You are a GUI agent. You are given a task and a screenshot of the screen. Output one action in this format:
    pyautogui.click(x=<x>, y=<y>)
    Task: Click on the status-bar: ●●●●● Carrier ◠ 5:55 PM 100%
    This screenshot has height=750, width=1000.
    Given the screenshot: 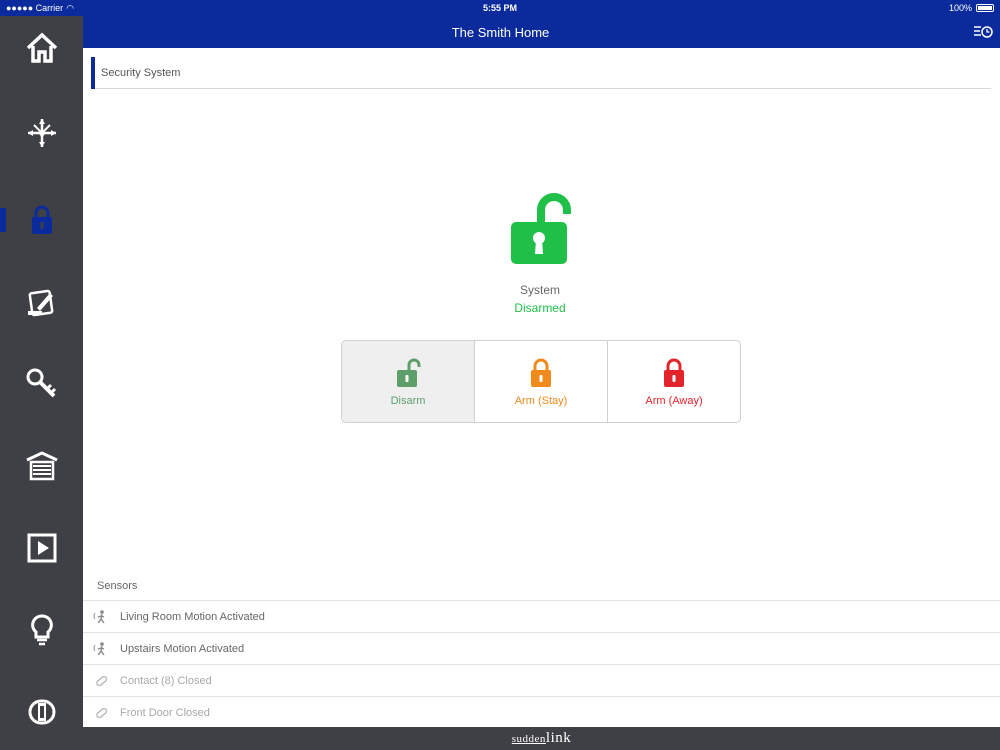 What is the action you would take?
    pyautogui.click(x=500, y=8)
    